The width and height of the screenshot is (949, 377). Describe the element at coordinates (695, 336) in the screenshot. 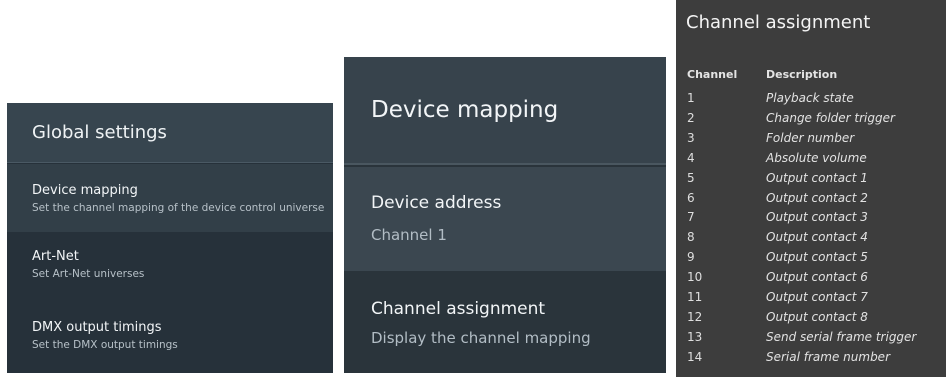

I see `channel-number: 13` at that location.